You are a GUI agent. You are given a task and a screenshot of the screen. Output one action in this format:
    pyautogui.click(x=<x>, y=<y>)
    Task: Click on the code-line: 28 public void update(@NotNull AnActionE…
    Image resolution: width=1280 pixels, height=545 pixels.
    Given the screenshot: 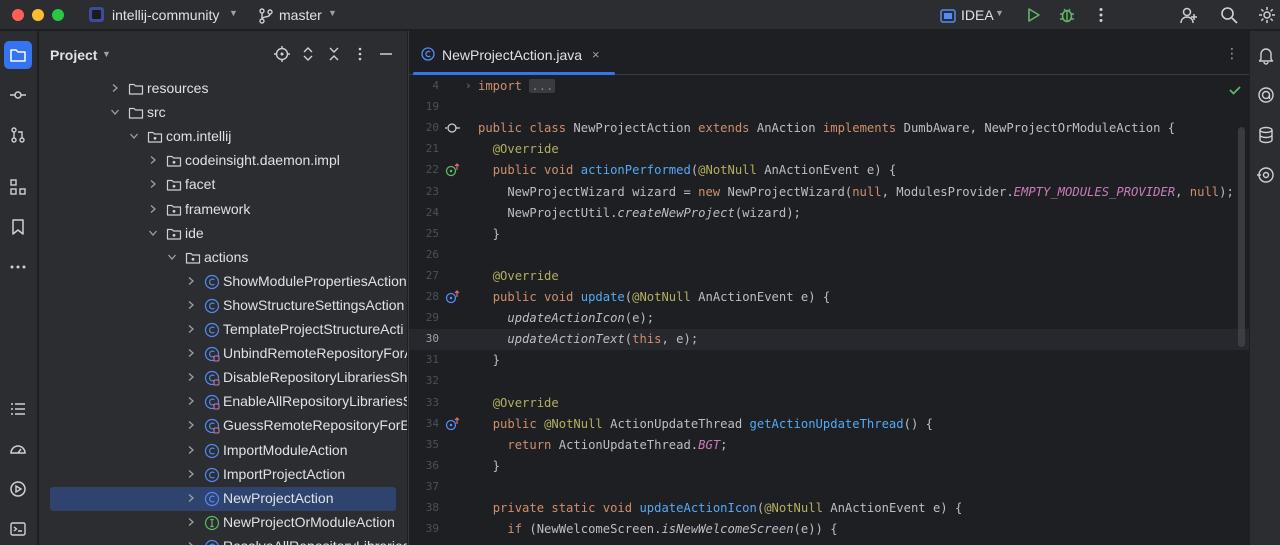 What is the action you would take?
    pyautogui.click(x=829, y=297)
    